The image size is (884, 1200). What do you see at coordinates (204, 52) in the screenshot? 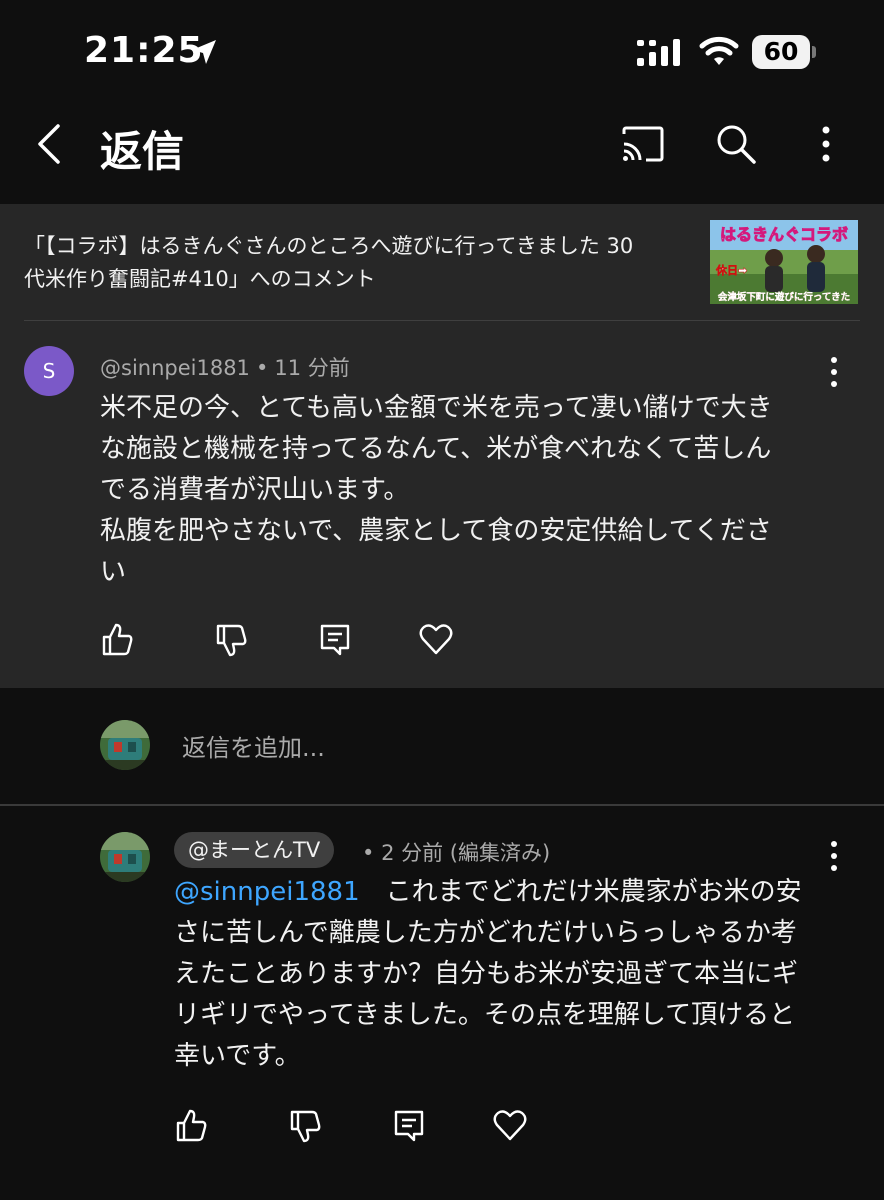
I see `location-arrow-icon` at bounding box center [204, 52].